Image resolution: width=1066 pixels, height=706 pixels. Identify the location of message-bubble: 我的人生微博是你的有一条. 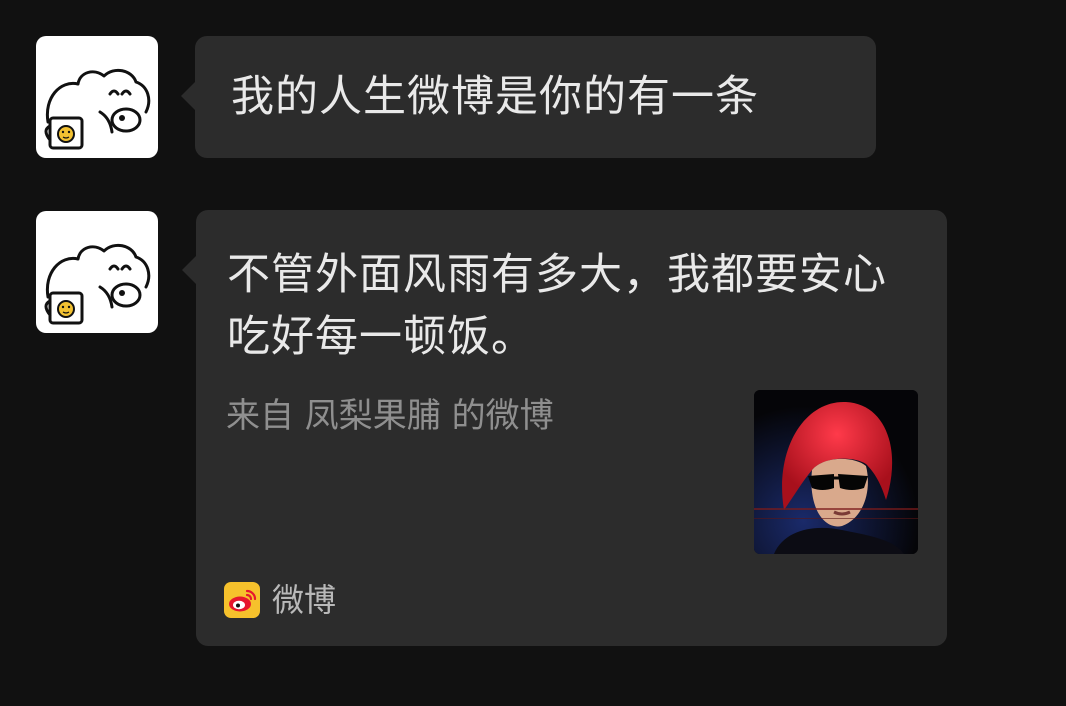
(528, 97).